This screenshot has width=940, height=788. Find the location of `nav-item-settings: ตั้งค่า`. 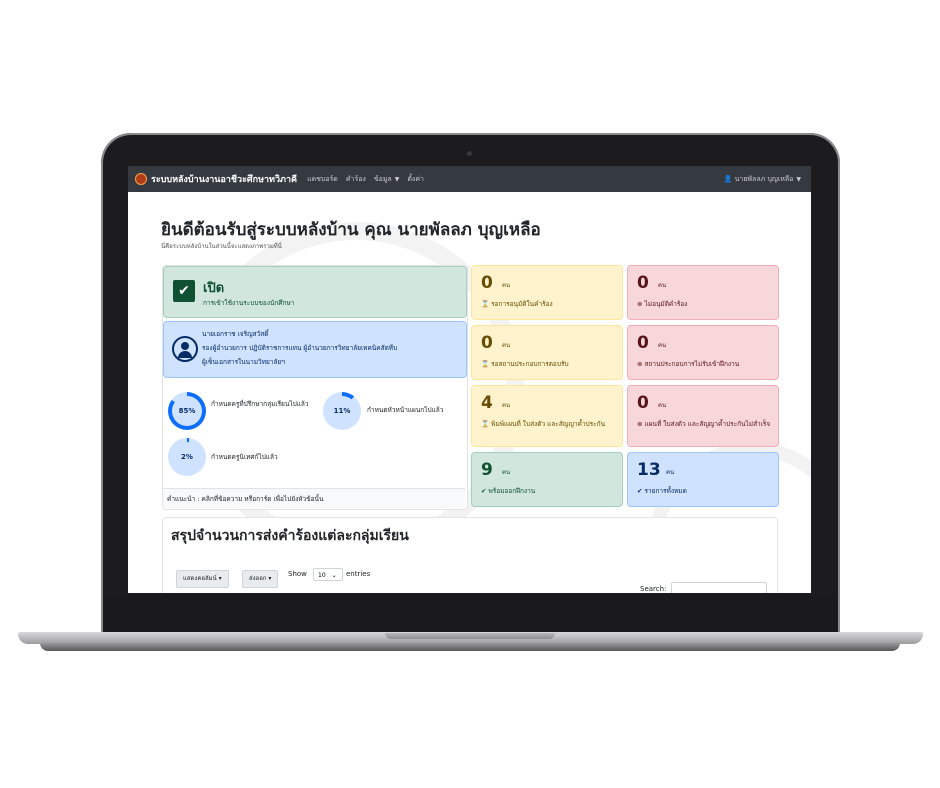

nav-item-settings: ตั้งค่า is located at coordinates (415, 179).